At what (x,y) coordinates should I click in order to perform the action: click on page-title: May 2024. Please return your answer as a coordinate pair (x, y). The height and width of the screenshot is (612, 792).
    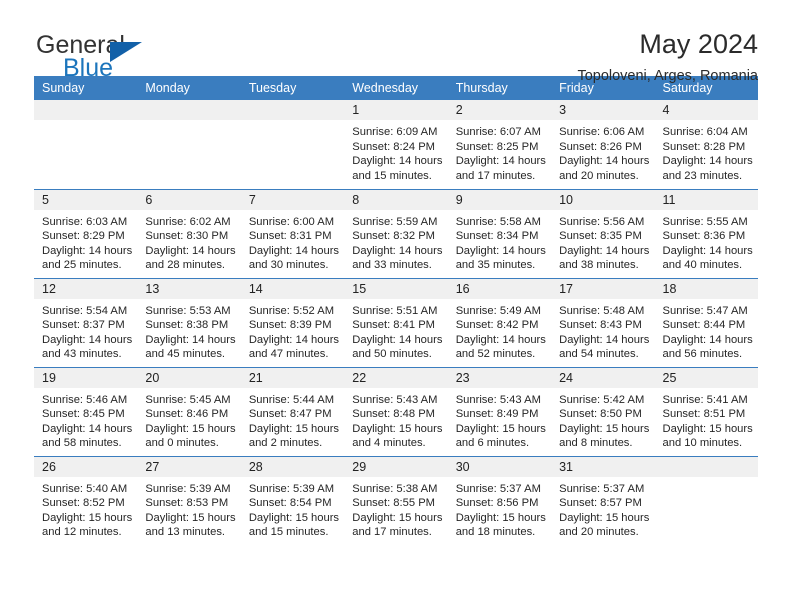
    Looking at the image, I should click on (698, 44).